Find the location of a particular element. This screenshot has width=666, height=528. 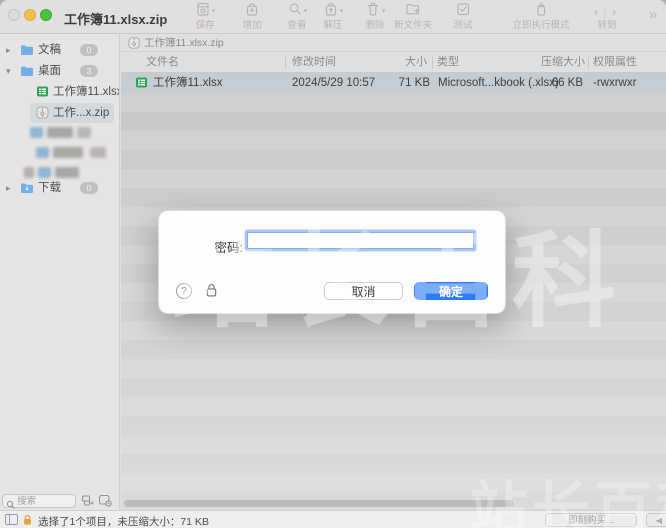

lock-icon is located at coordinates (213, 291).